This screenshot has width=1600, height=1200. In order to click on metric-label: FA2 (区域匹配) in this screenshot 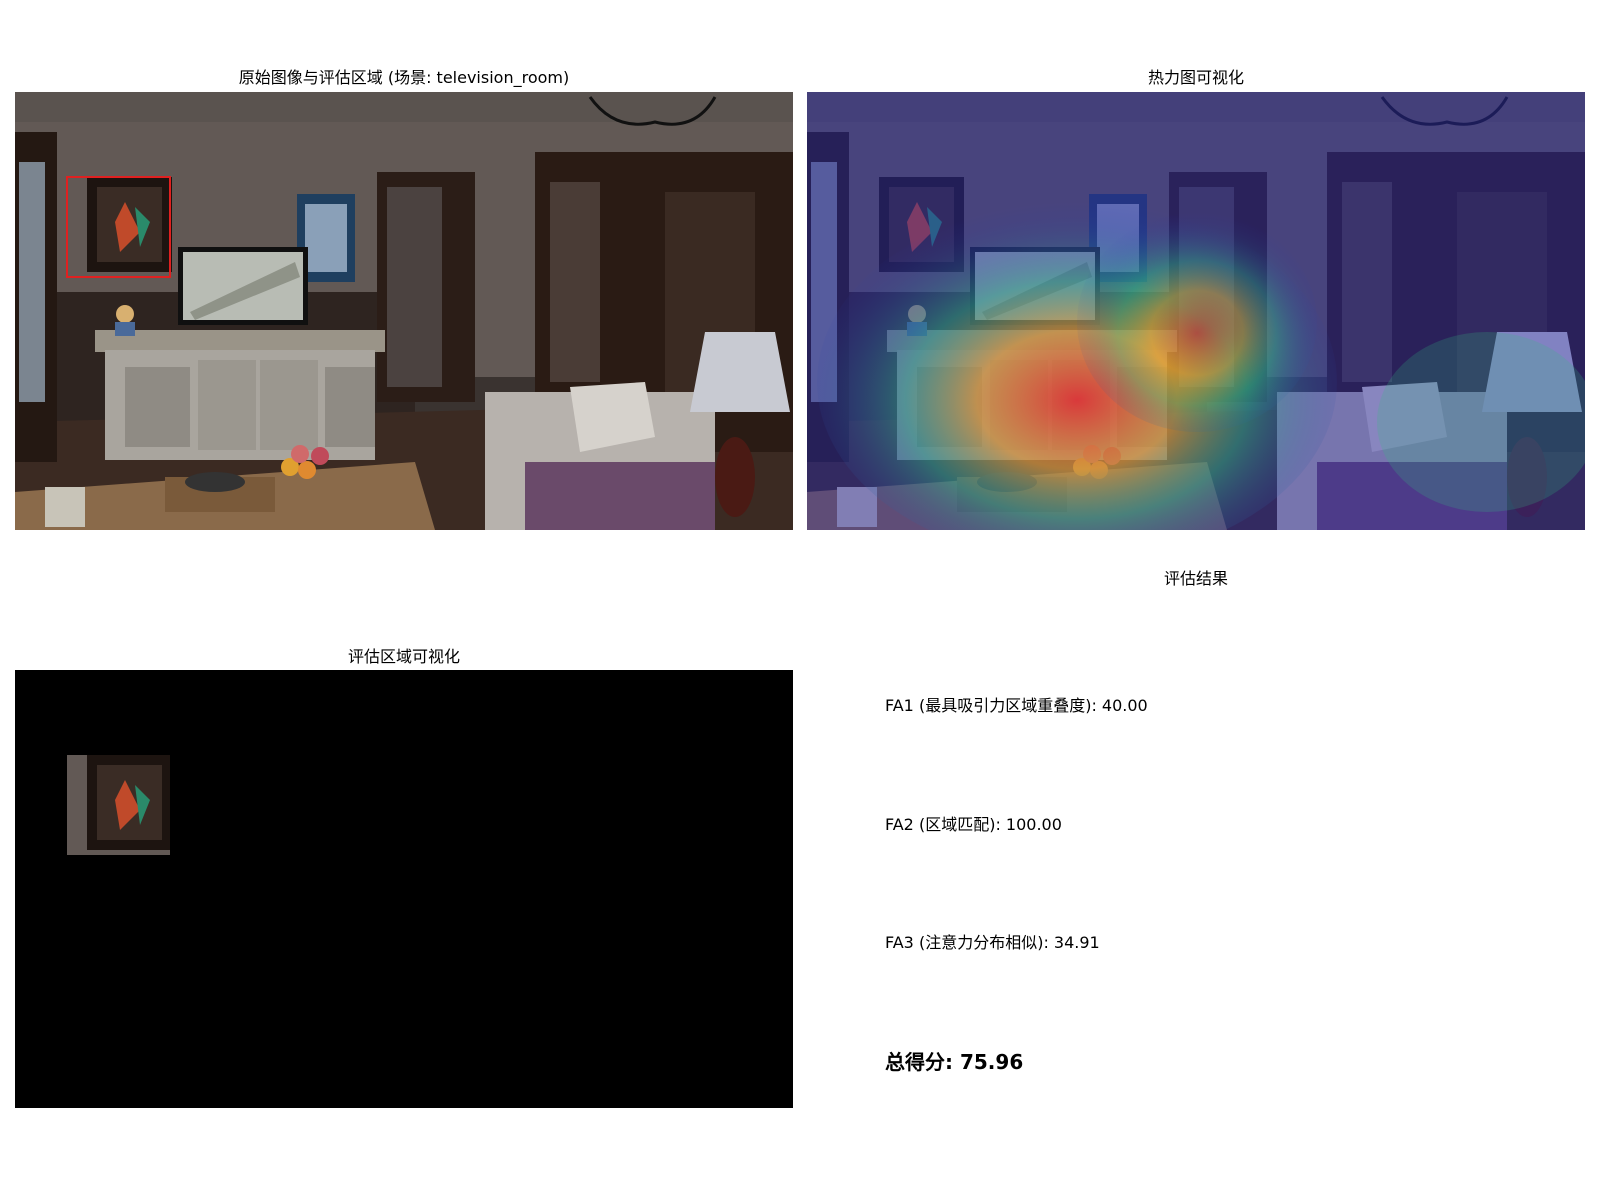, I will do `click(940, 824)`.